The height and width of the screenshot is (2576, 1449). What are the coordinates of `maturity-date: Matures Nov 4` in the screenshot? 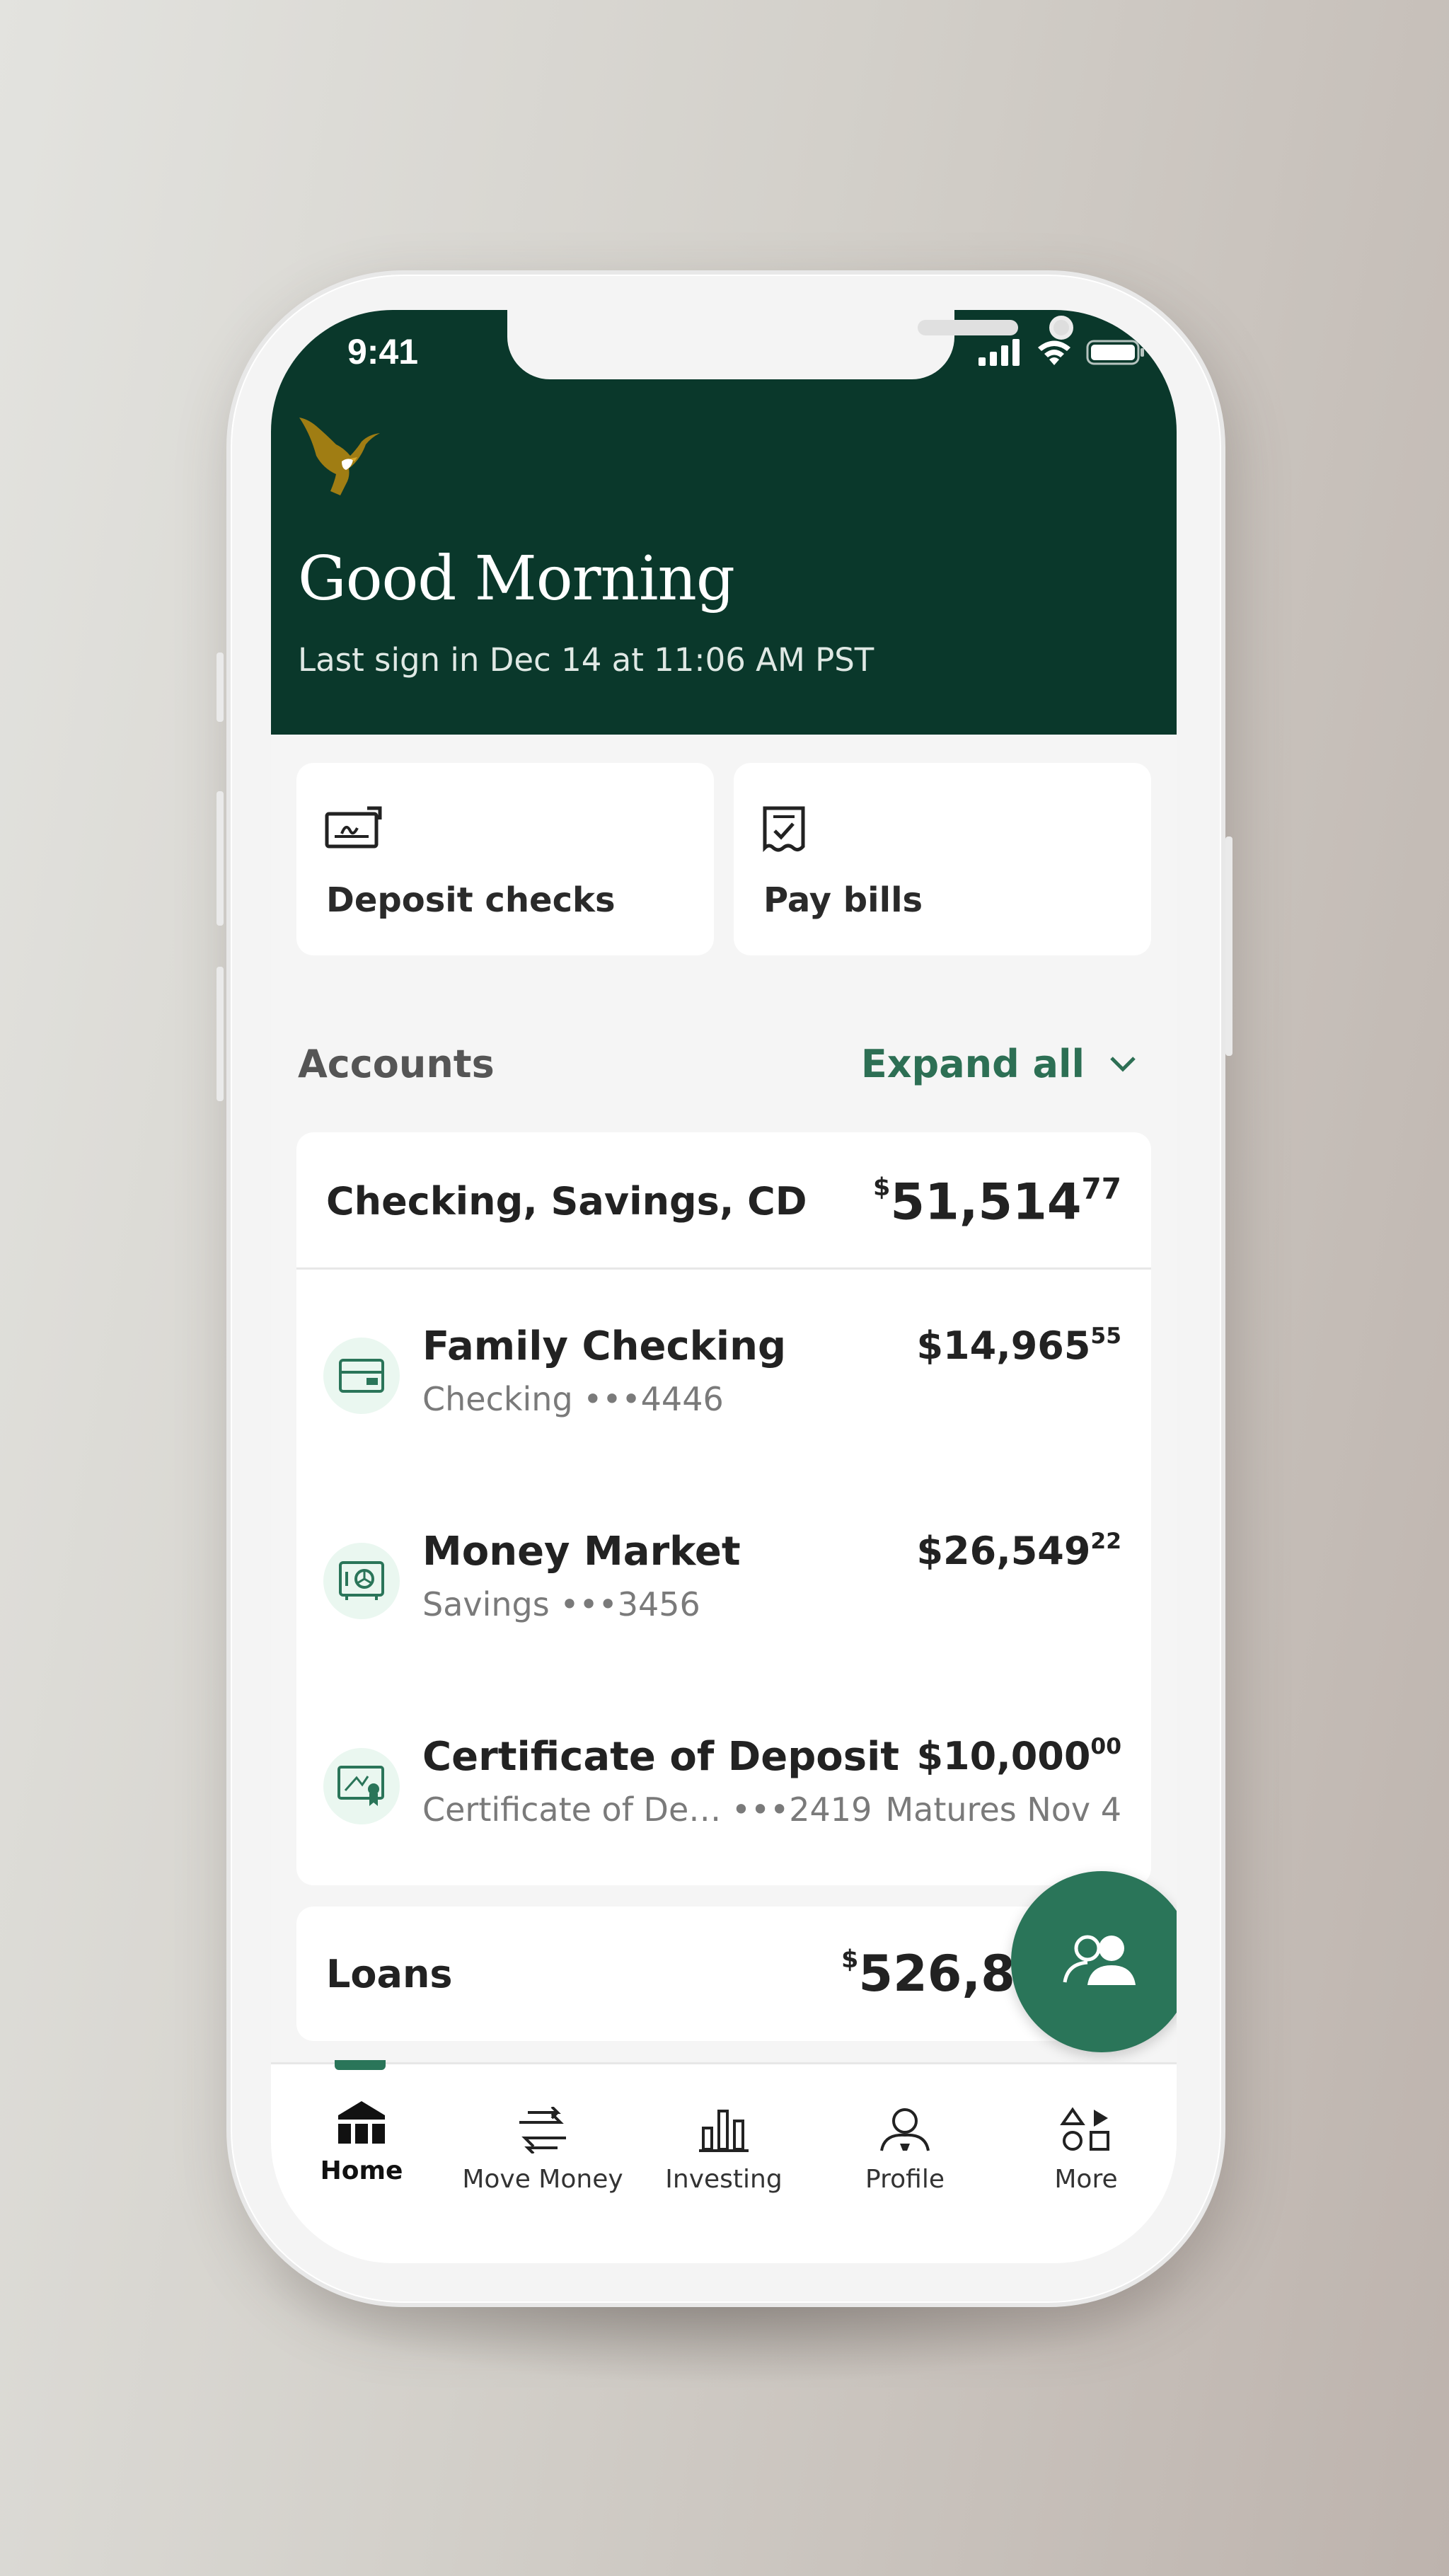 It's located at (1003, 1810).